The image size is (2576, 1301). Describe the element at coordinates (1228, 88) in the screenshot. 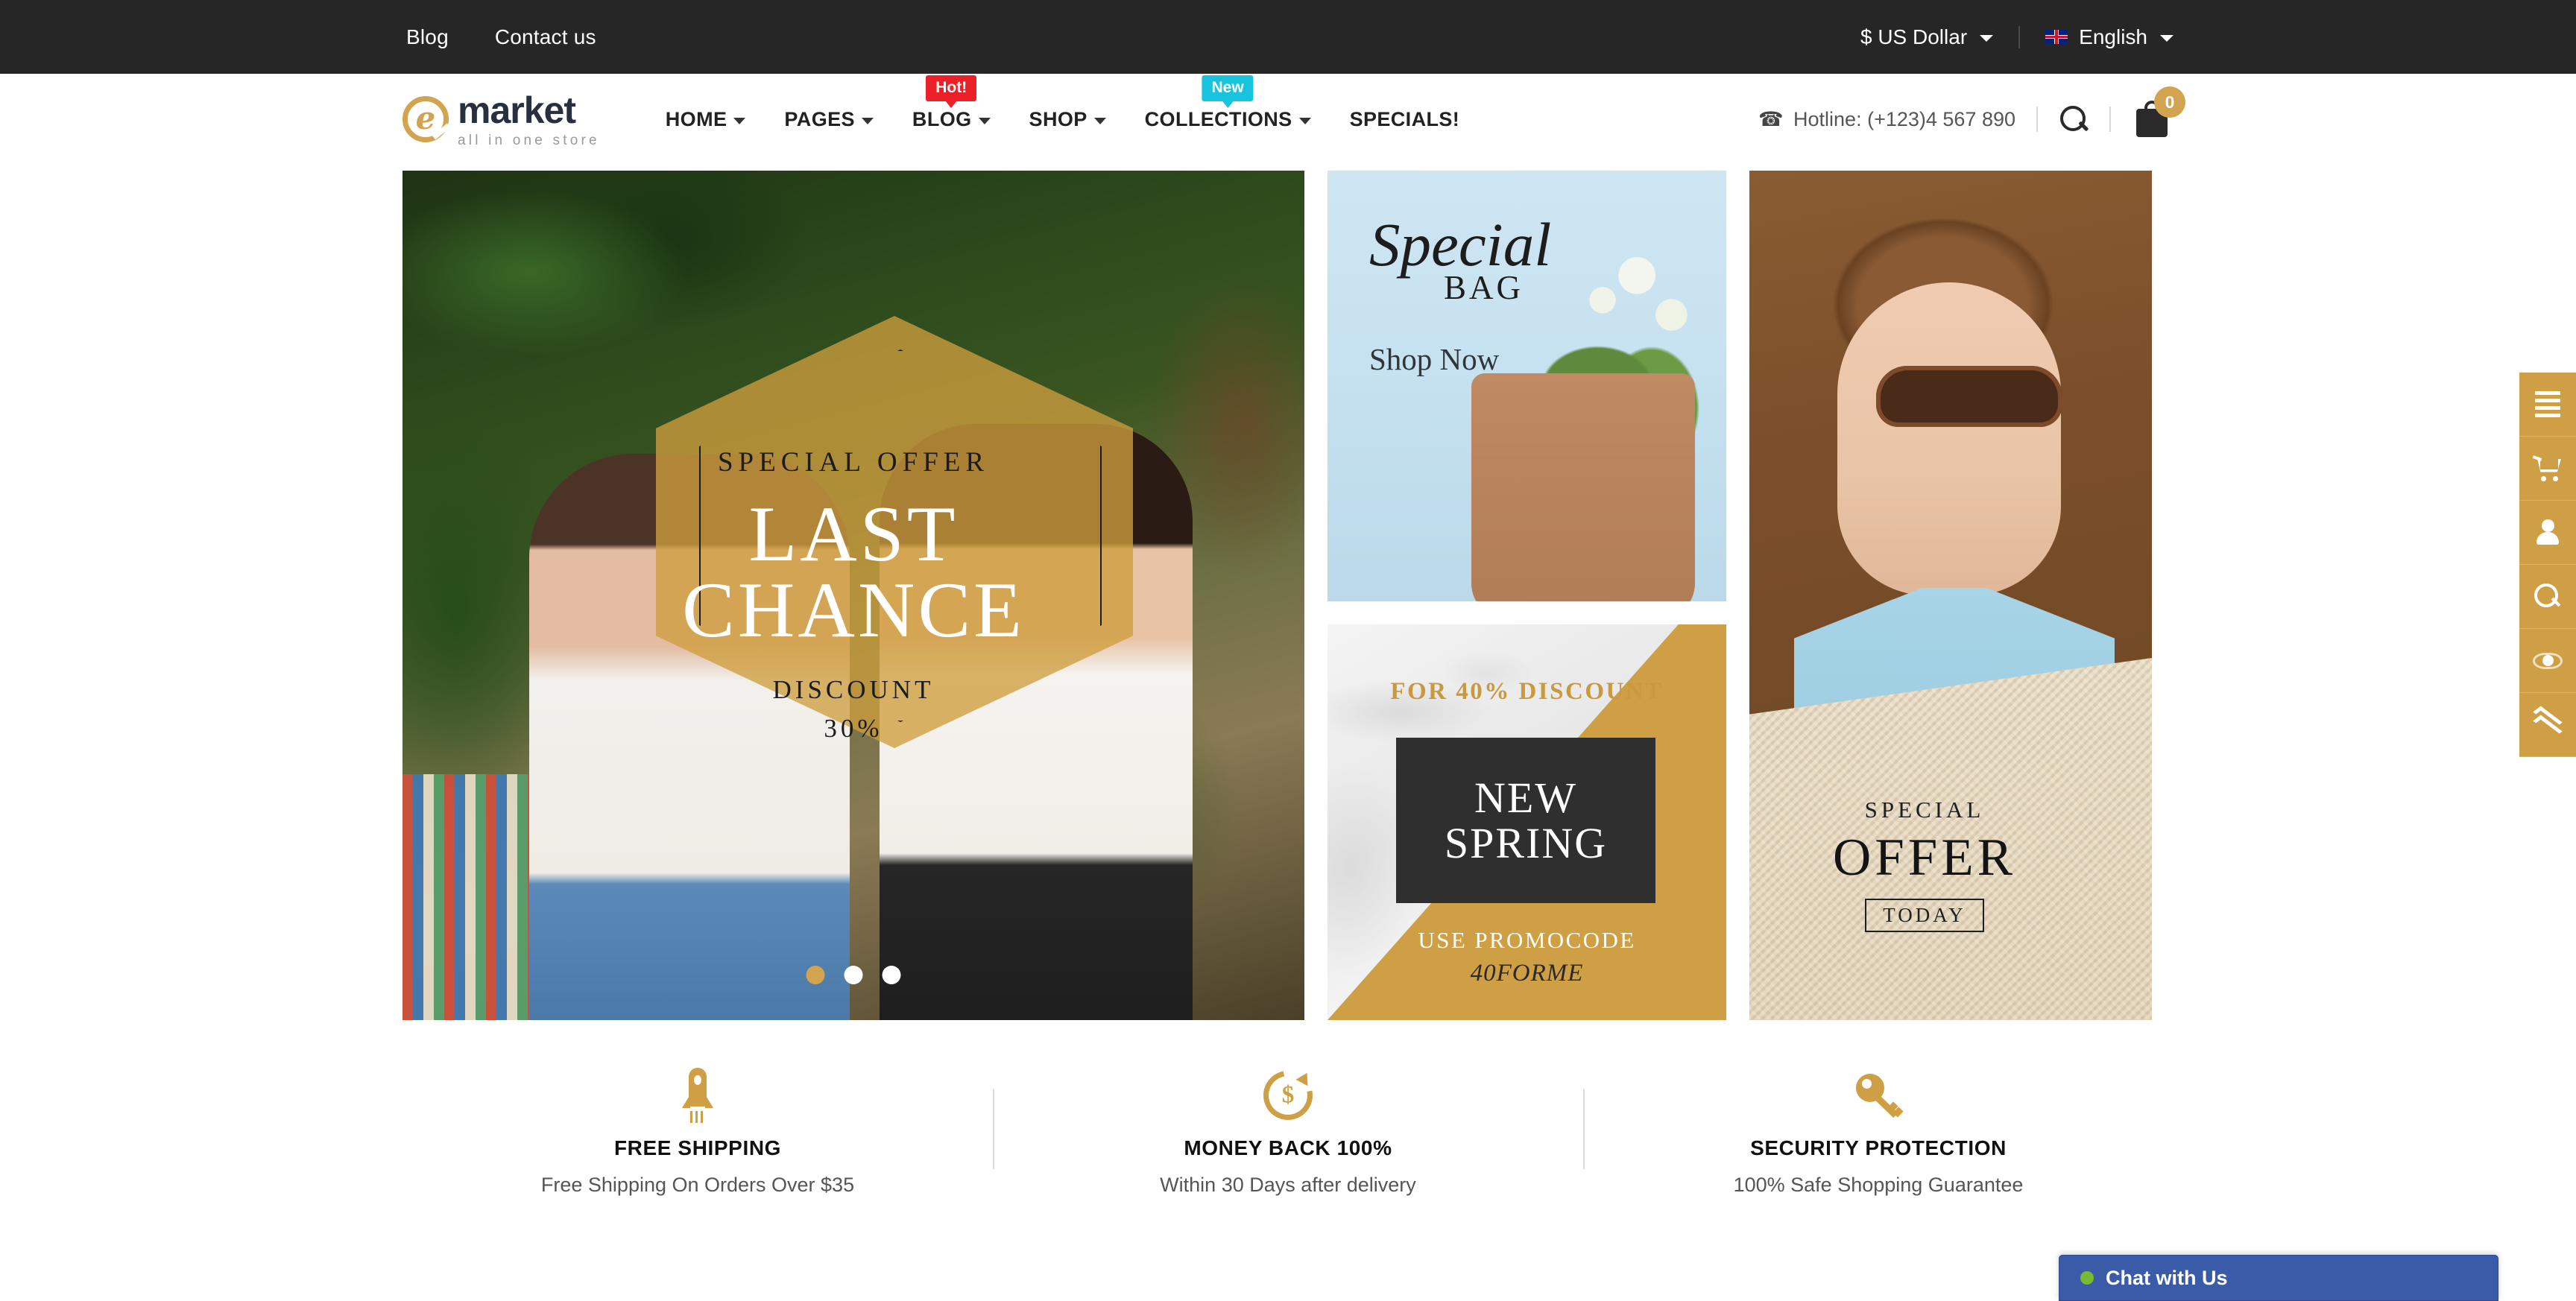

I see `nav-badge-new: New` at that location.